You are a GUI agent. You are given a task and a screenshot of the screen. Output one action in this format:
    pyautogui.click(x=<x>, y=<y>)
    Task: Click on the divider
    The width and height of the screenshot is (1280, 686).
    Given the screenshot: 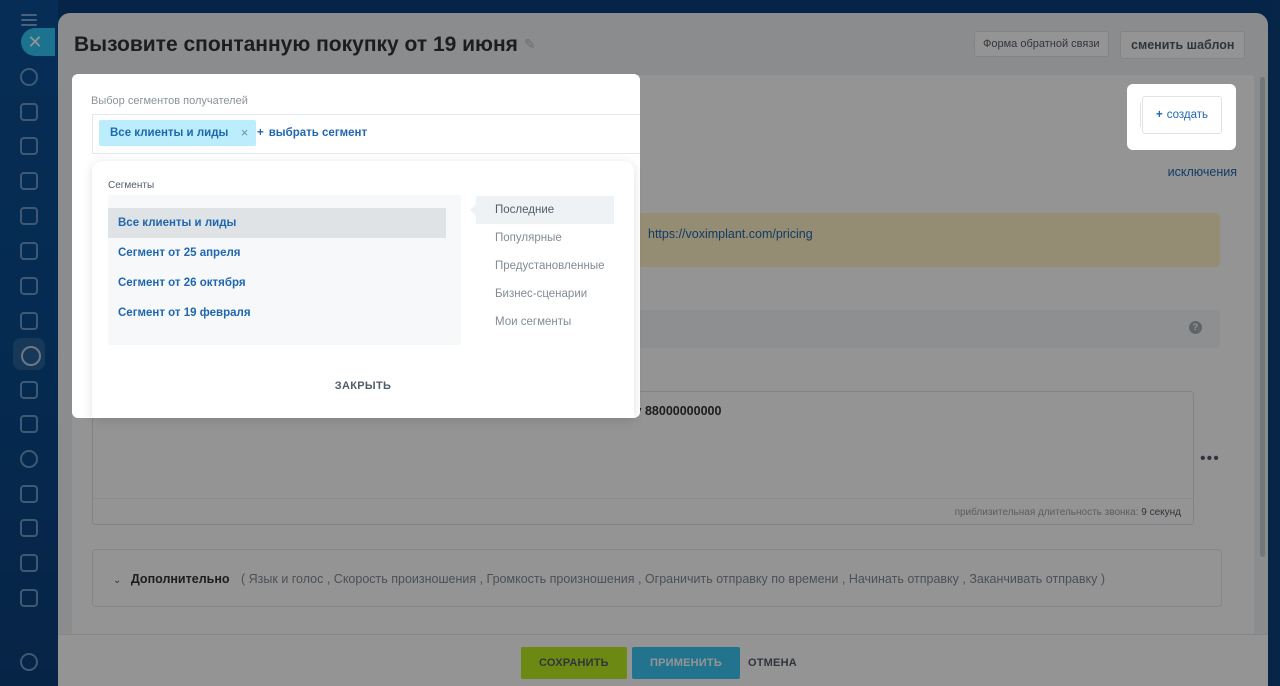 What is the action you would take?
    pyautogui.click(x=1140, y=115)
    